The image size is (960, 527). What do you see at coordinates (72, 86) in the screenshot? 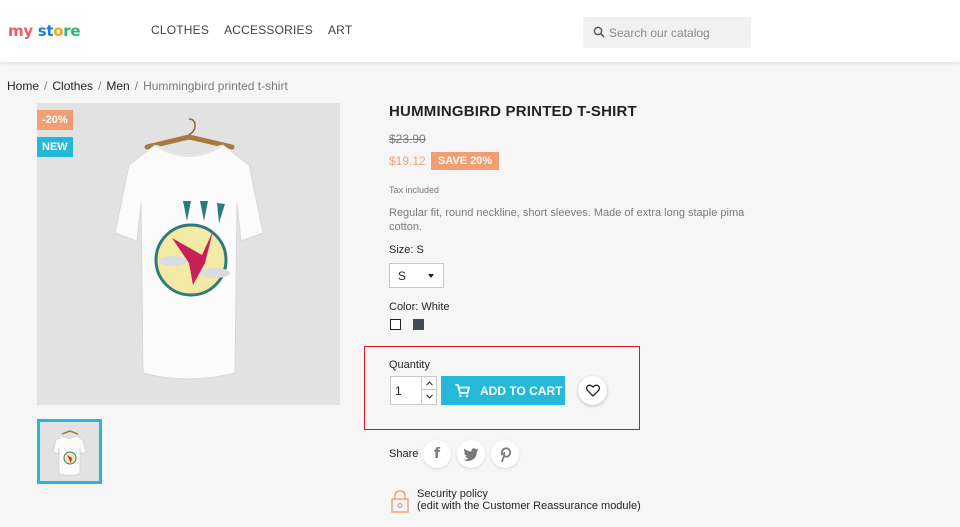
I see `breadcrumb-clothes: Clothes` at bounding box center [72, 86].